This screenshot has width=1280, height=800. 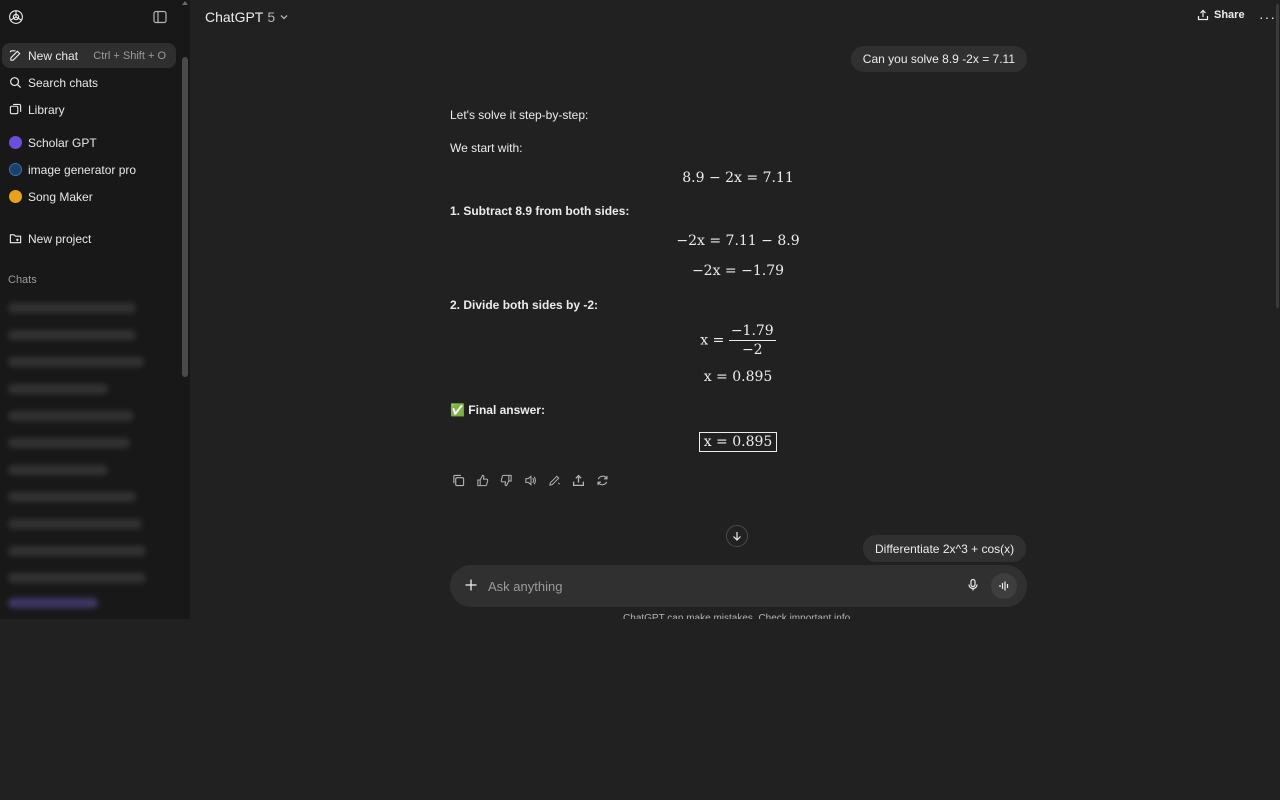 I want to click on sidebar-scroll-thumb, so click(x=185, y=217).